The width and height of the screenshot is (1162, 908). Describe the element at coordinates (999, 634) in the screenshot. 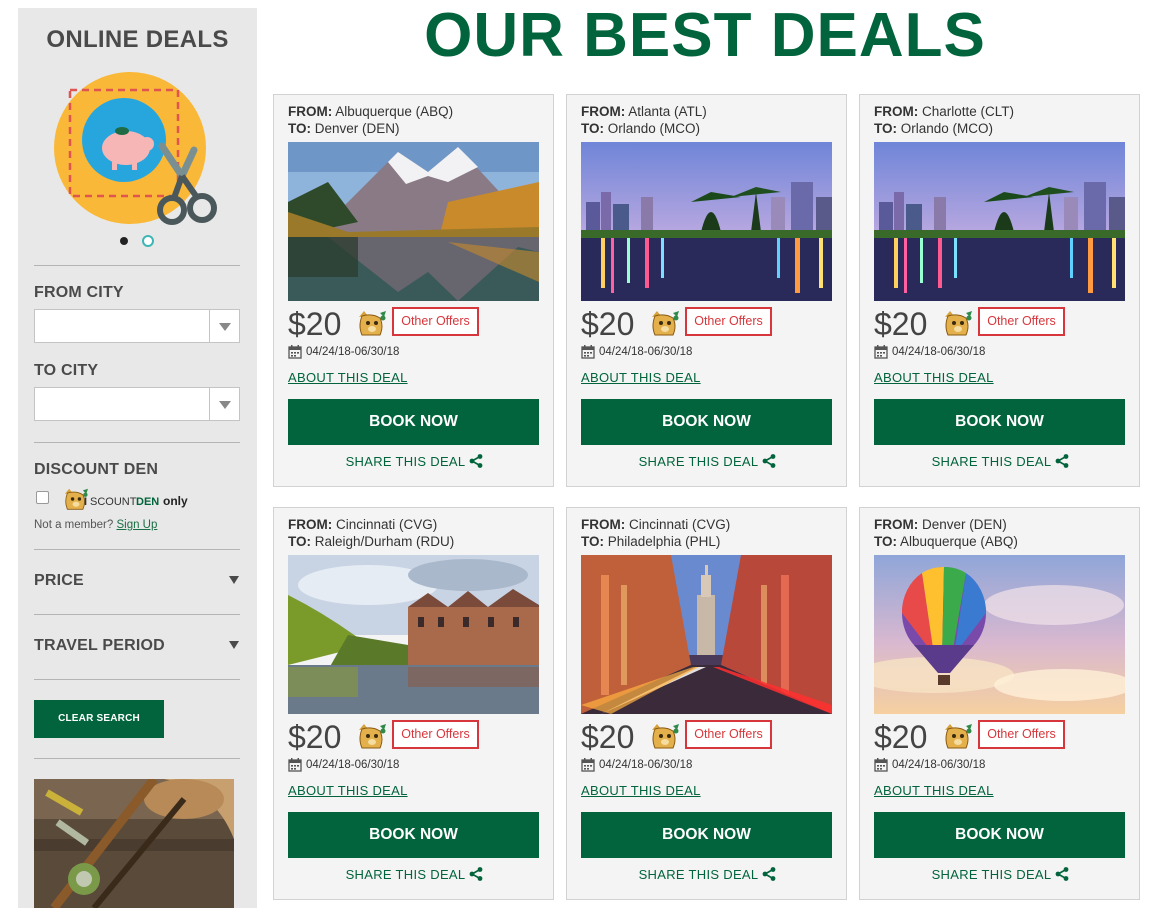

I see `hot-air-balloon-photo` at that location.